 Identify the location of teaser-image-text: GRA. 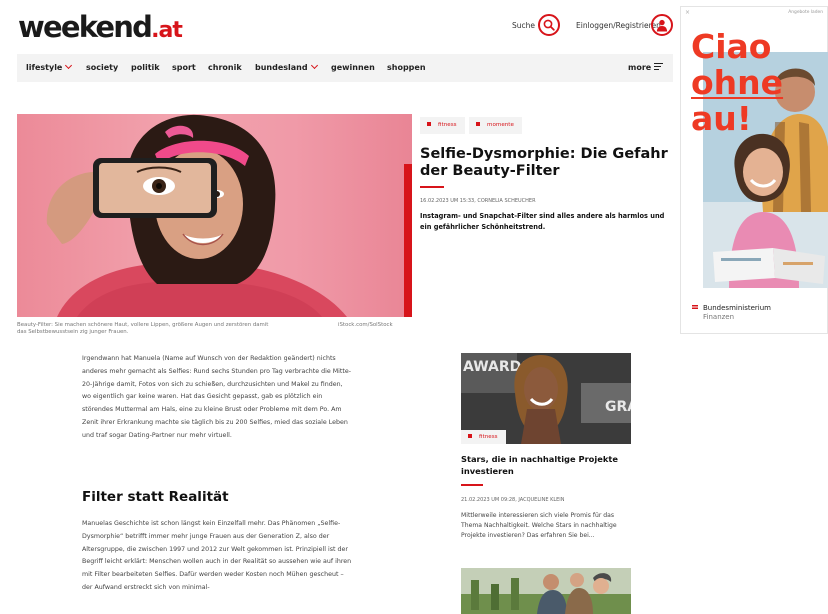
(618, 407).